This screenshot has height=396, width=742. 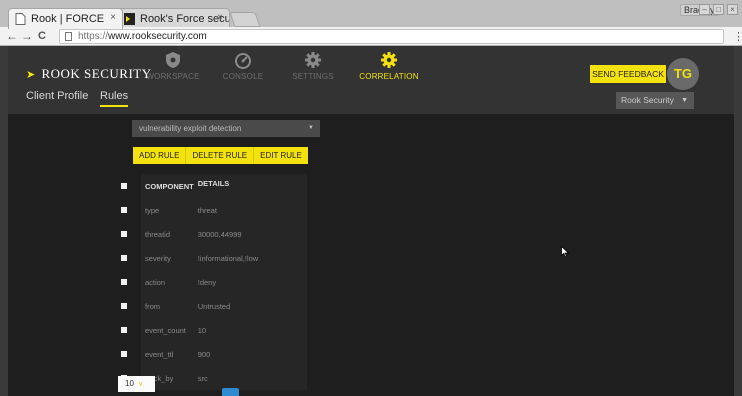 I want to click on row-component: threatid, so click(x=158, y=234).